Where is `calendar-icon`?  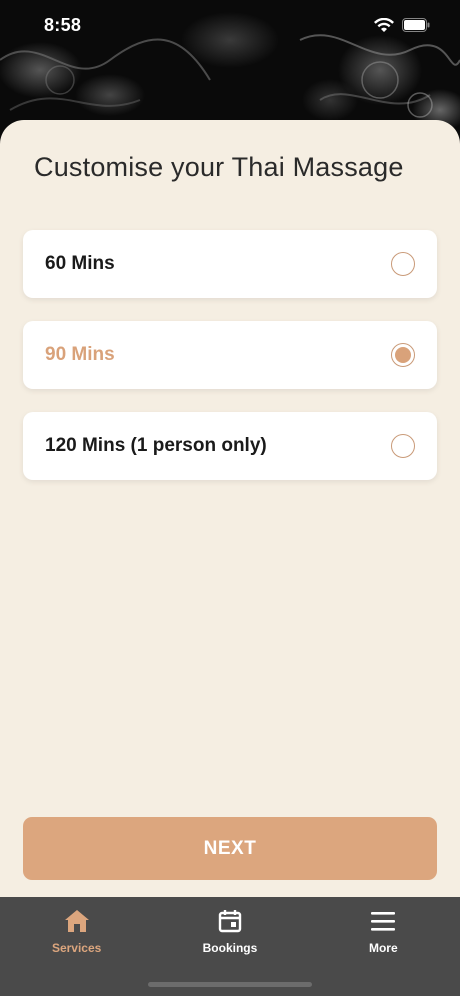
calendar-icon is located at coordinates (230, 921).